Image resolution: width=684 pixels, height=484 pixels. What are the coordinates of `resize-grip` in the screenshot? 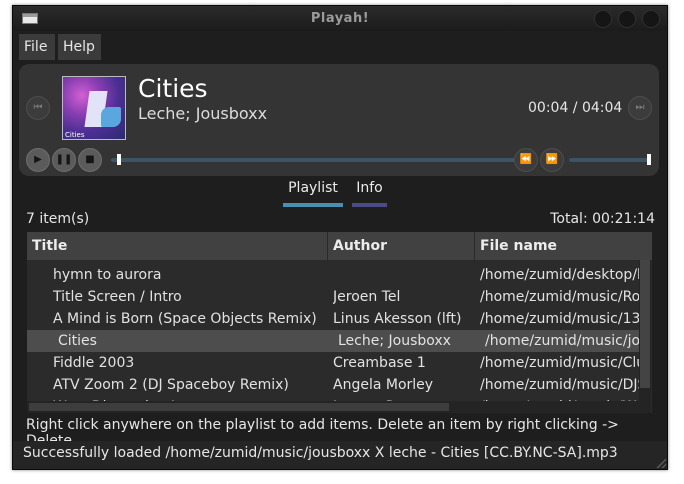 It's located at (661, 463).